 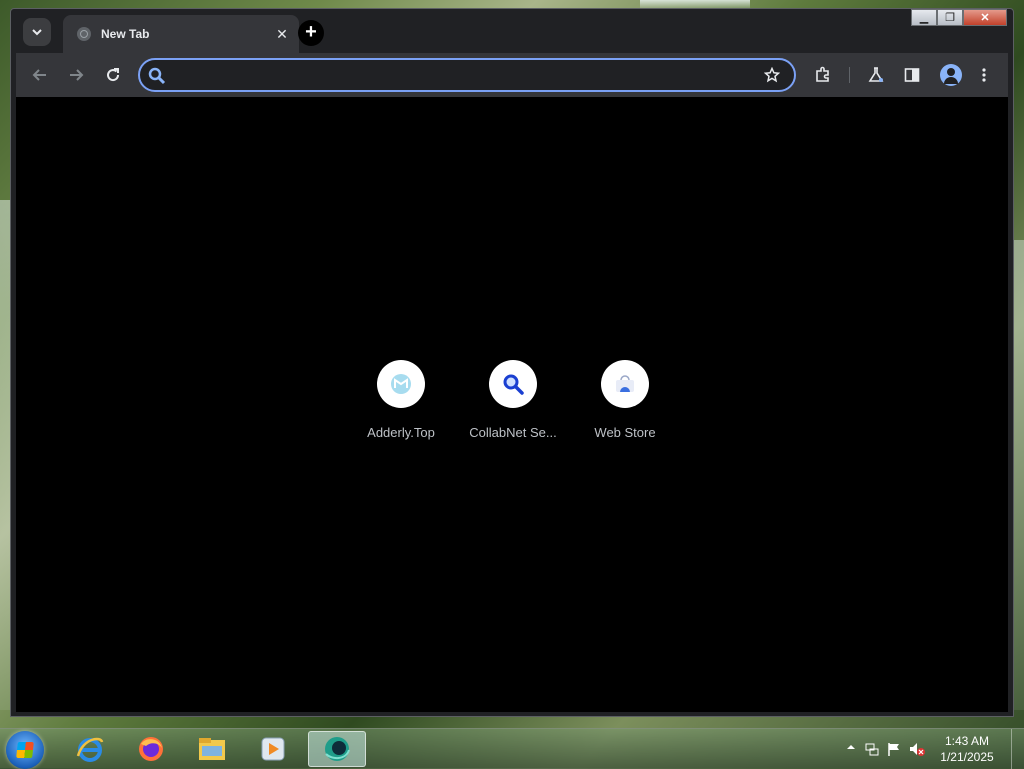 I want to click on system-tray: 1:43 AM 1/21/2025, so click(x=924, y=749).